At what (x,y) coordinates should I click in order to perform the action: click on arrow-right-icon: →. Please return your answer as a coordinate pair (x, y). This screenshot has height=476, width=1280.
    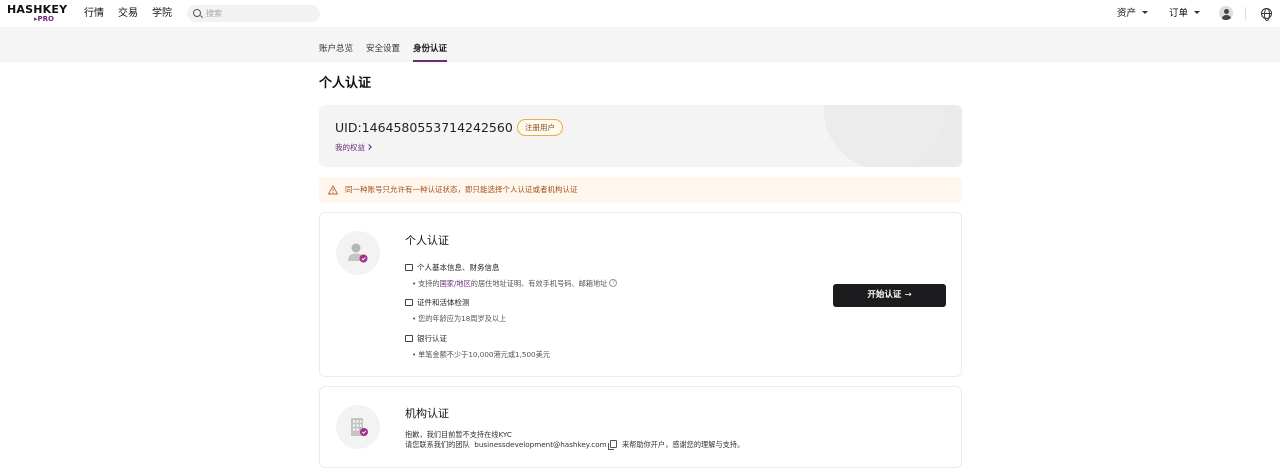
    Looking at the image, I should click on (908, 295).